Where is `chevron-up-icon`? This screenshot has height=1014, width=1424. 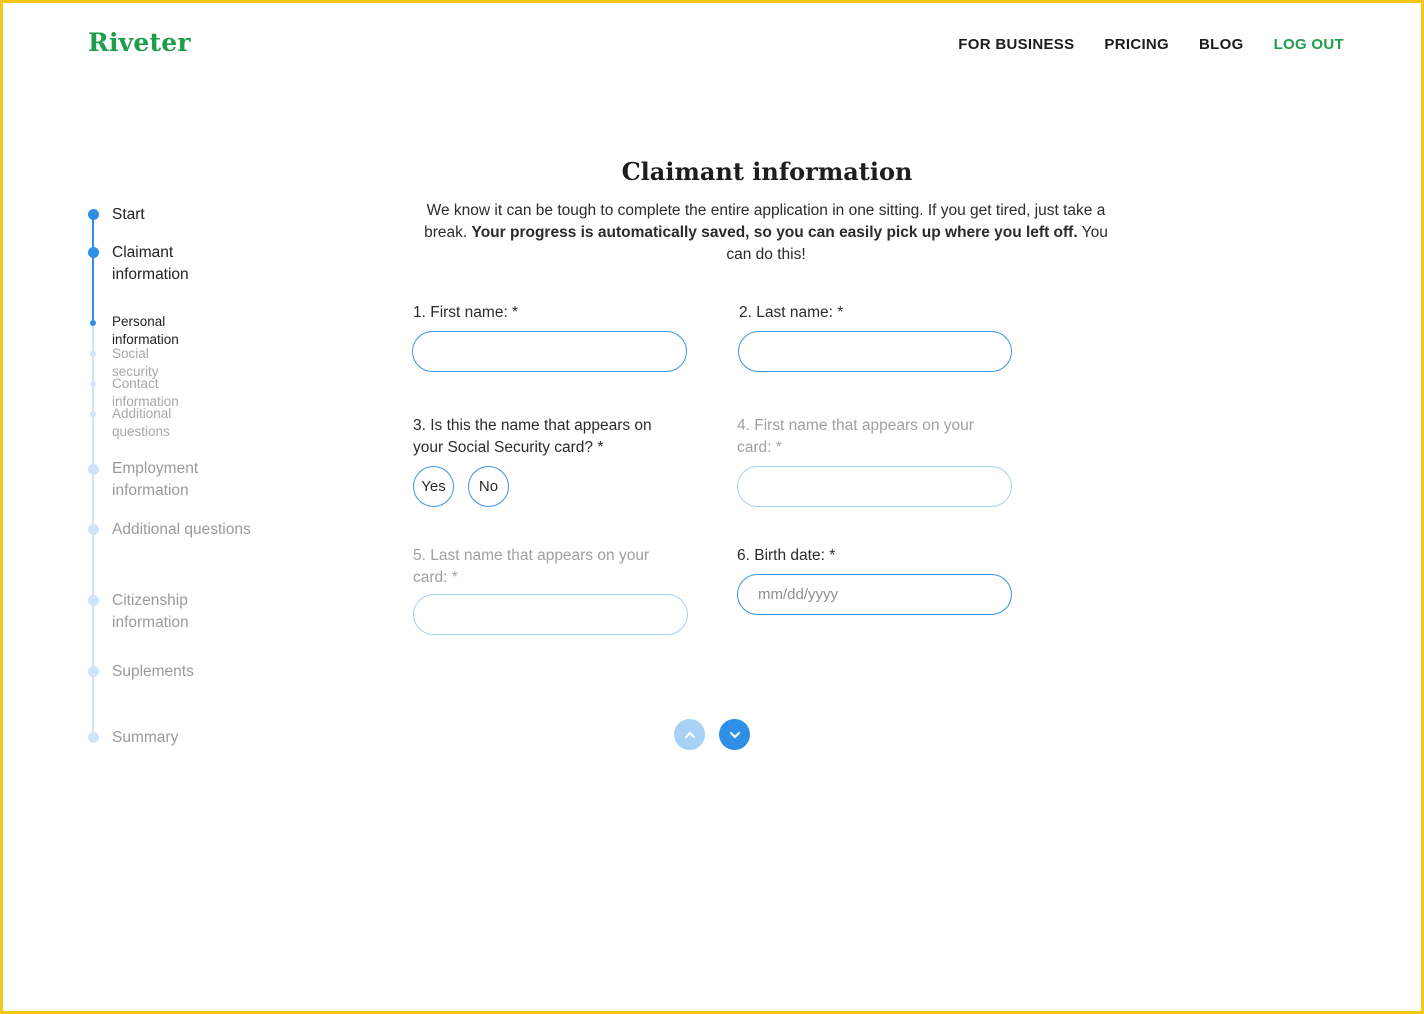 chevron-up-icon is located at coordinates (689, 734).